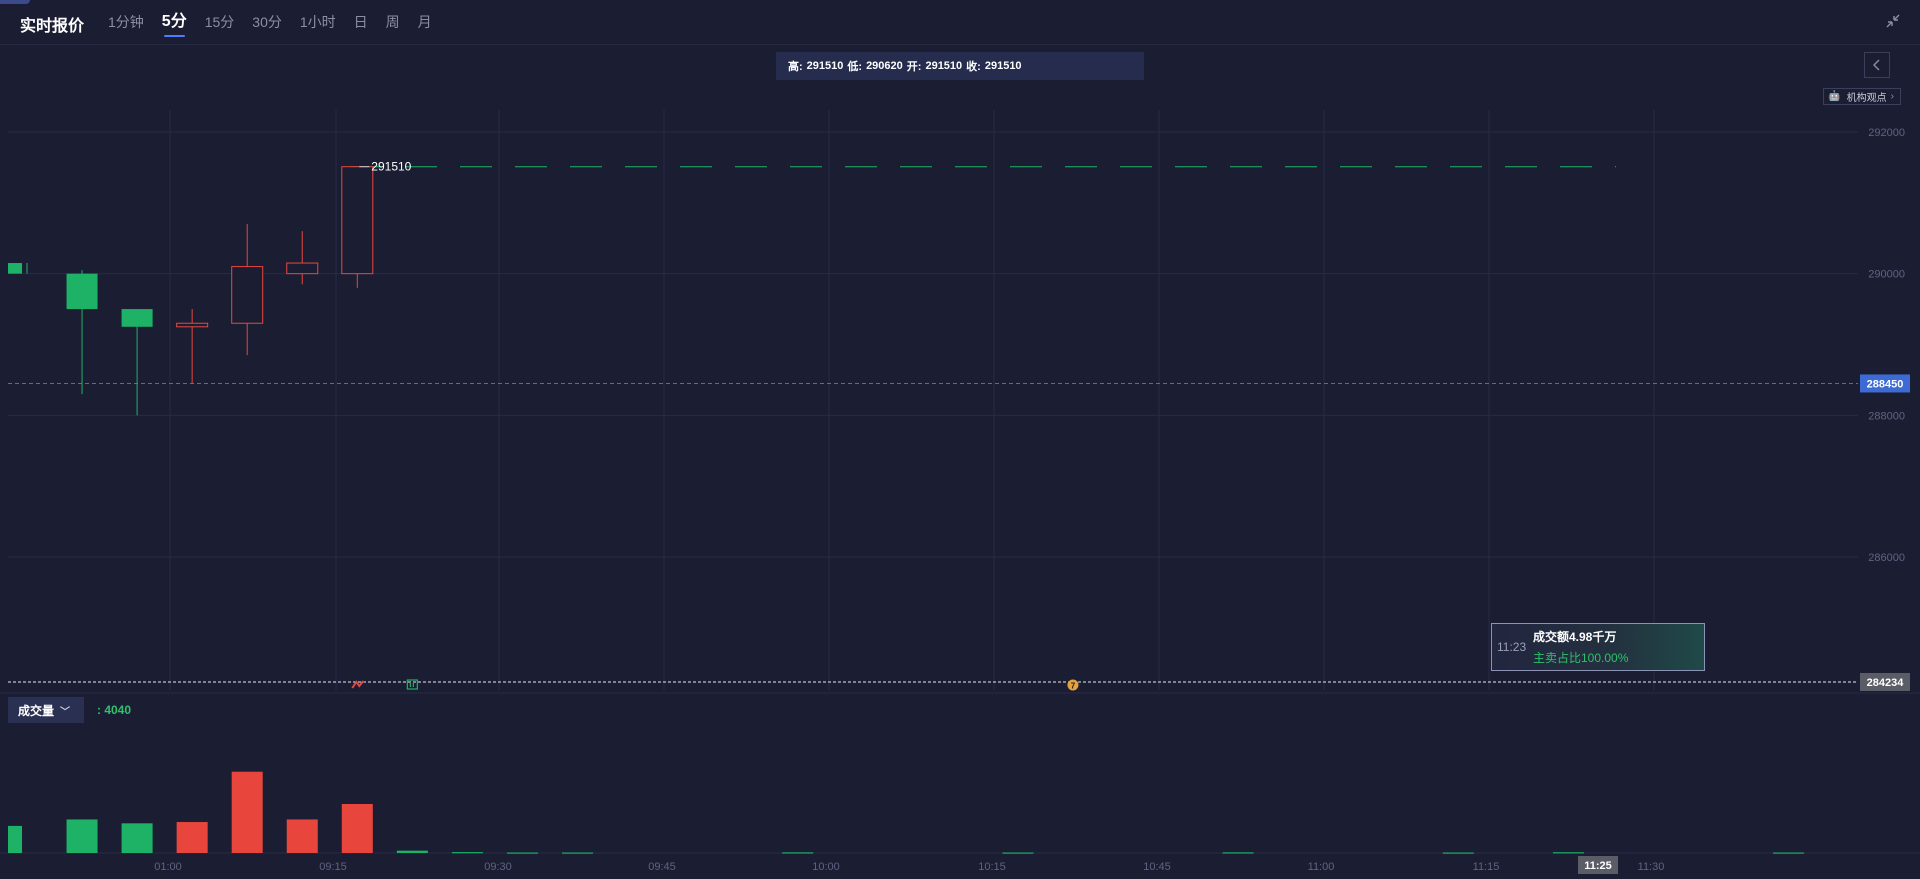  I want to click on y-tick-label-0: 286000, so click(1886, 558).